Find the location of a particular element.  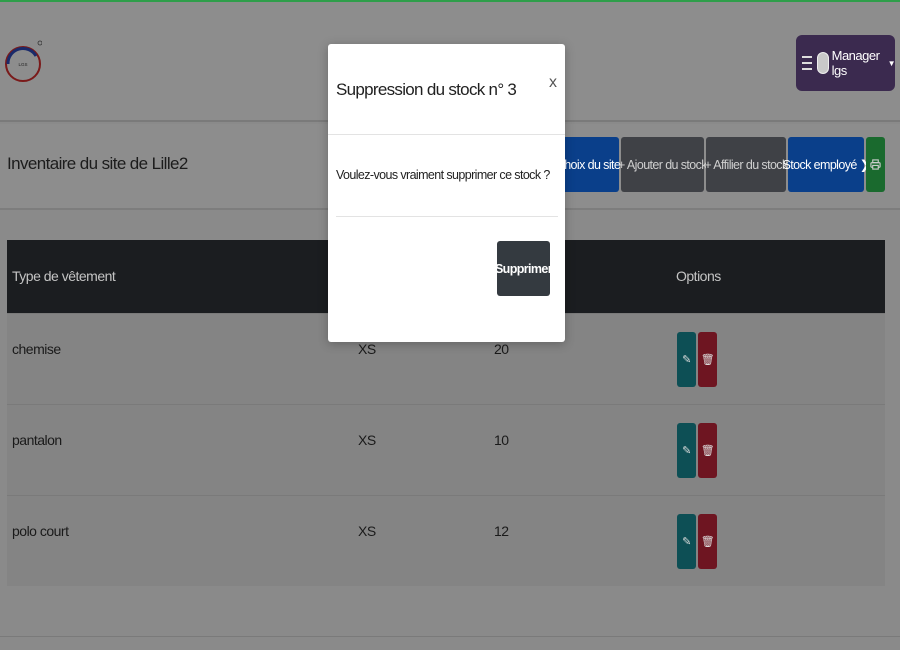

user-menu-label: Manager lgs is located at coordinates (855, 63).